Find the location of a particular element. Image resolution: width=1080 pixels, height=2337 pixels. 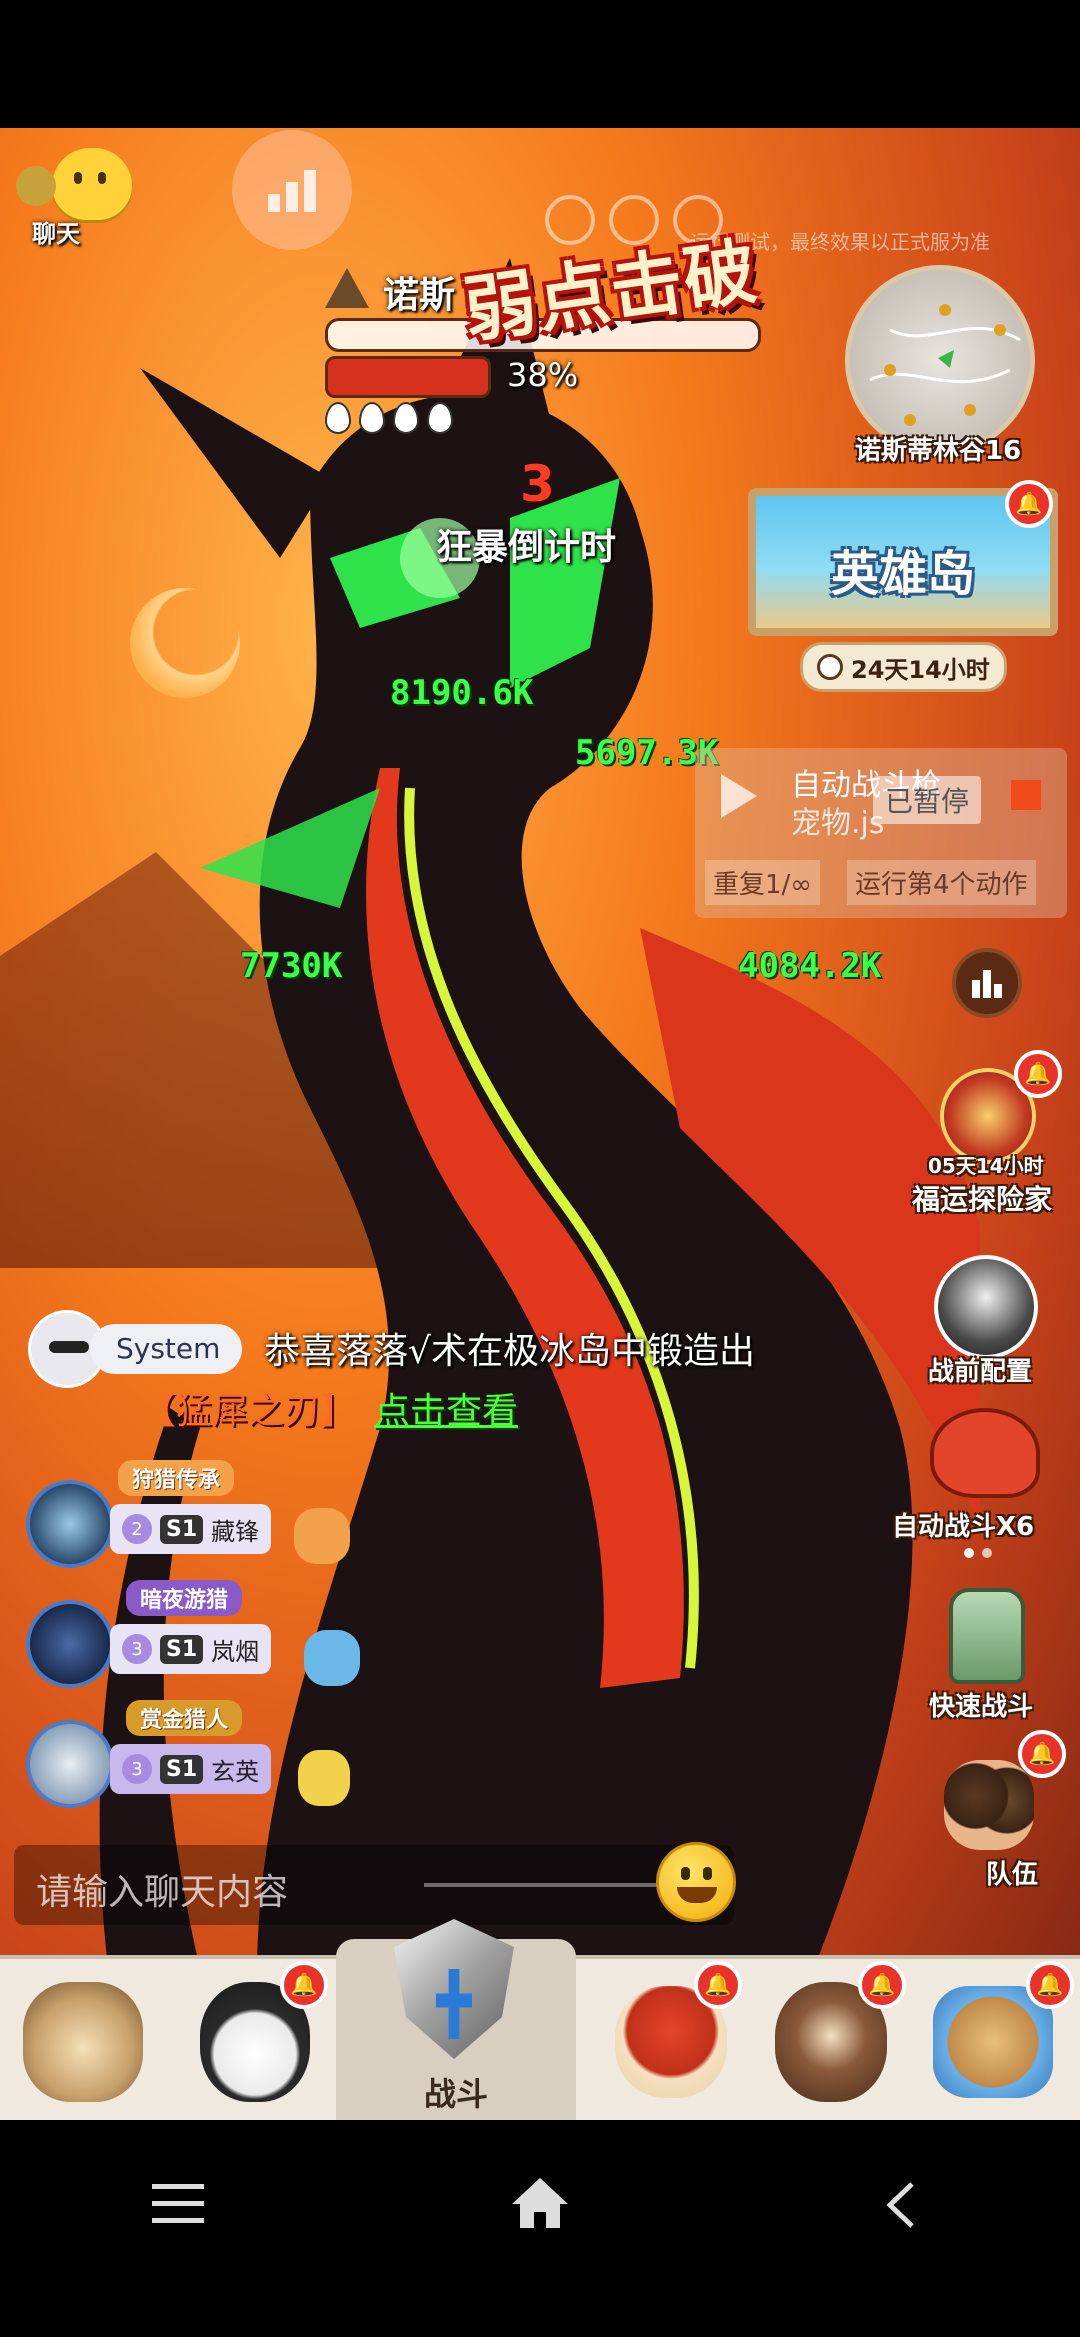

player-level: 3 is located at coordinates (137, 1769).